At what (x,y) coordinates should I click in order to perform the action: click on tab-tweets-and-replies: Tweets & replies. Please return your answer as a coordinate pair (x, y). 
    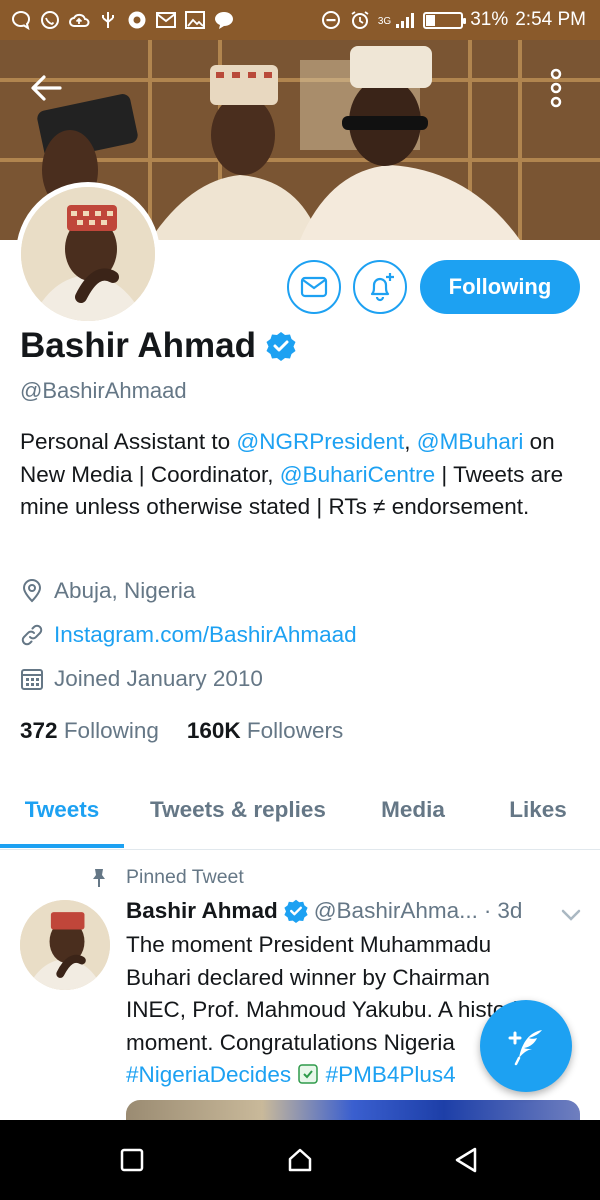
    Looking at the image, I should click on (238, 810).